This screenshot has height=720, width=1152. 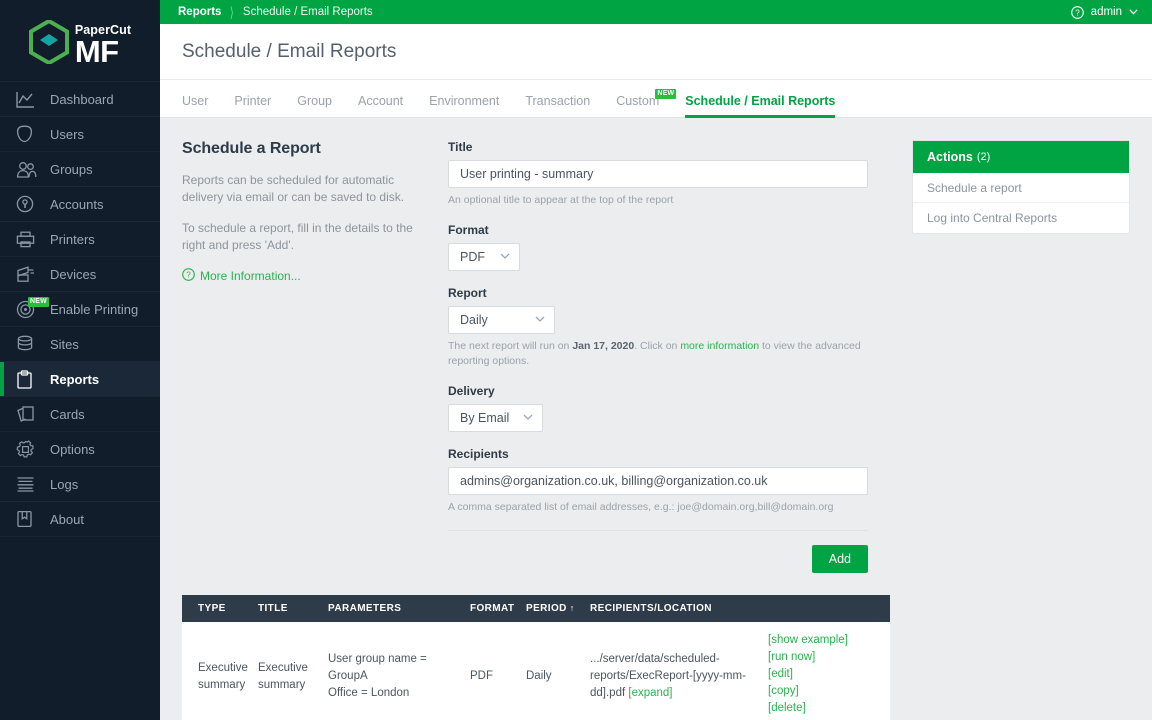 What do you see at coordinates (80, 519) in the screenshot?
I see `sidebar-item-about: About` at bounding box center [80, 519].